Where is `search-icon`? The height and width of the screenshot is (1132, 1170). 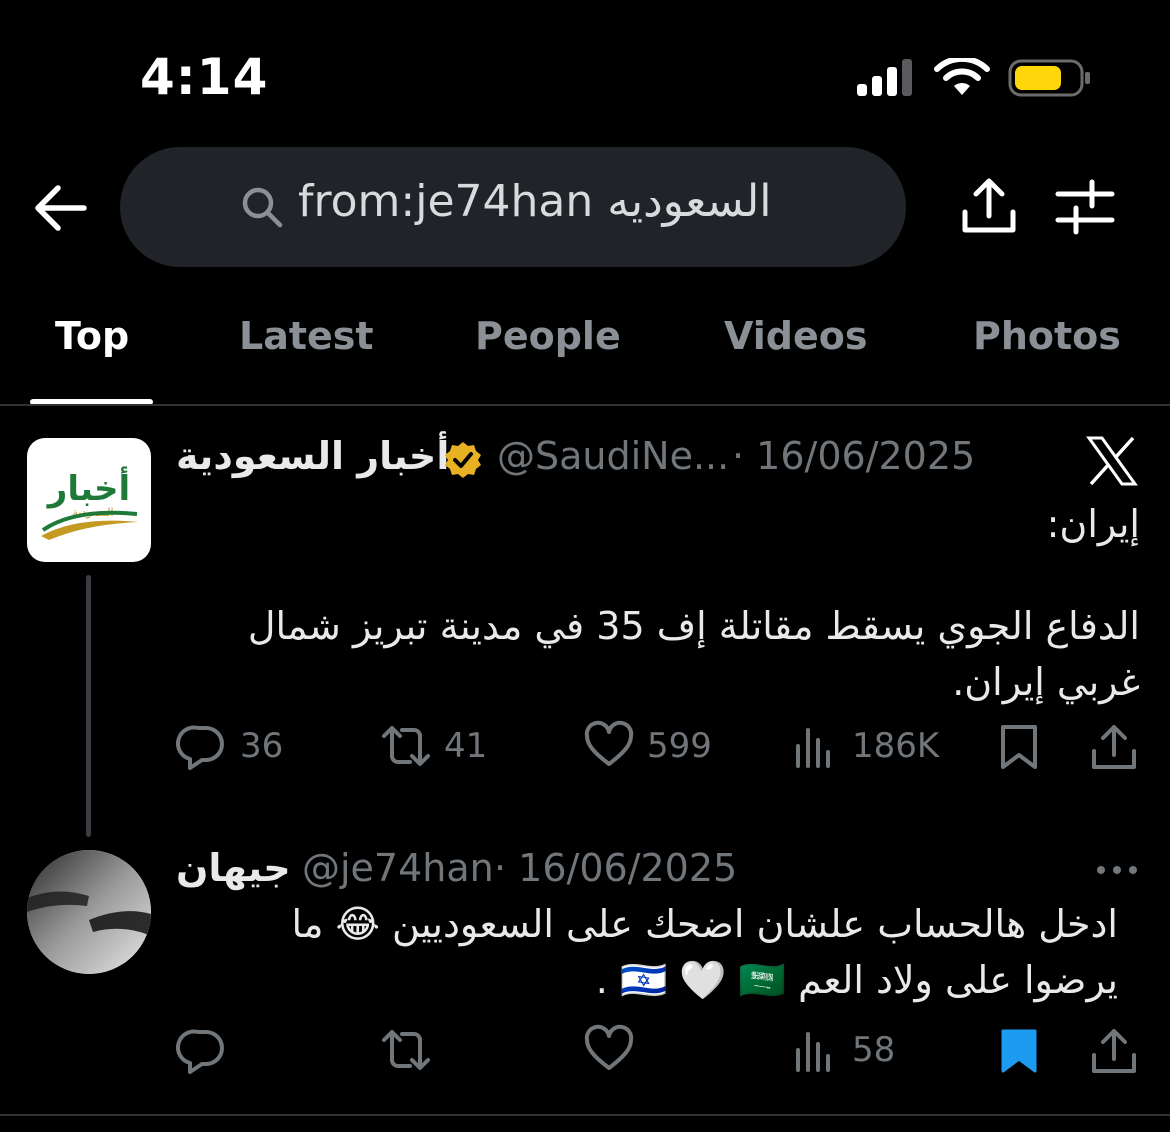 search-icon is located at coordinates (262, 207).